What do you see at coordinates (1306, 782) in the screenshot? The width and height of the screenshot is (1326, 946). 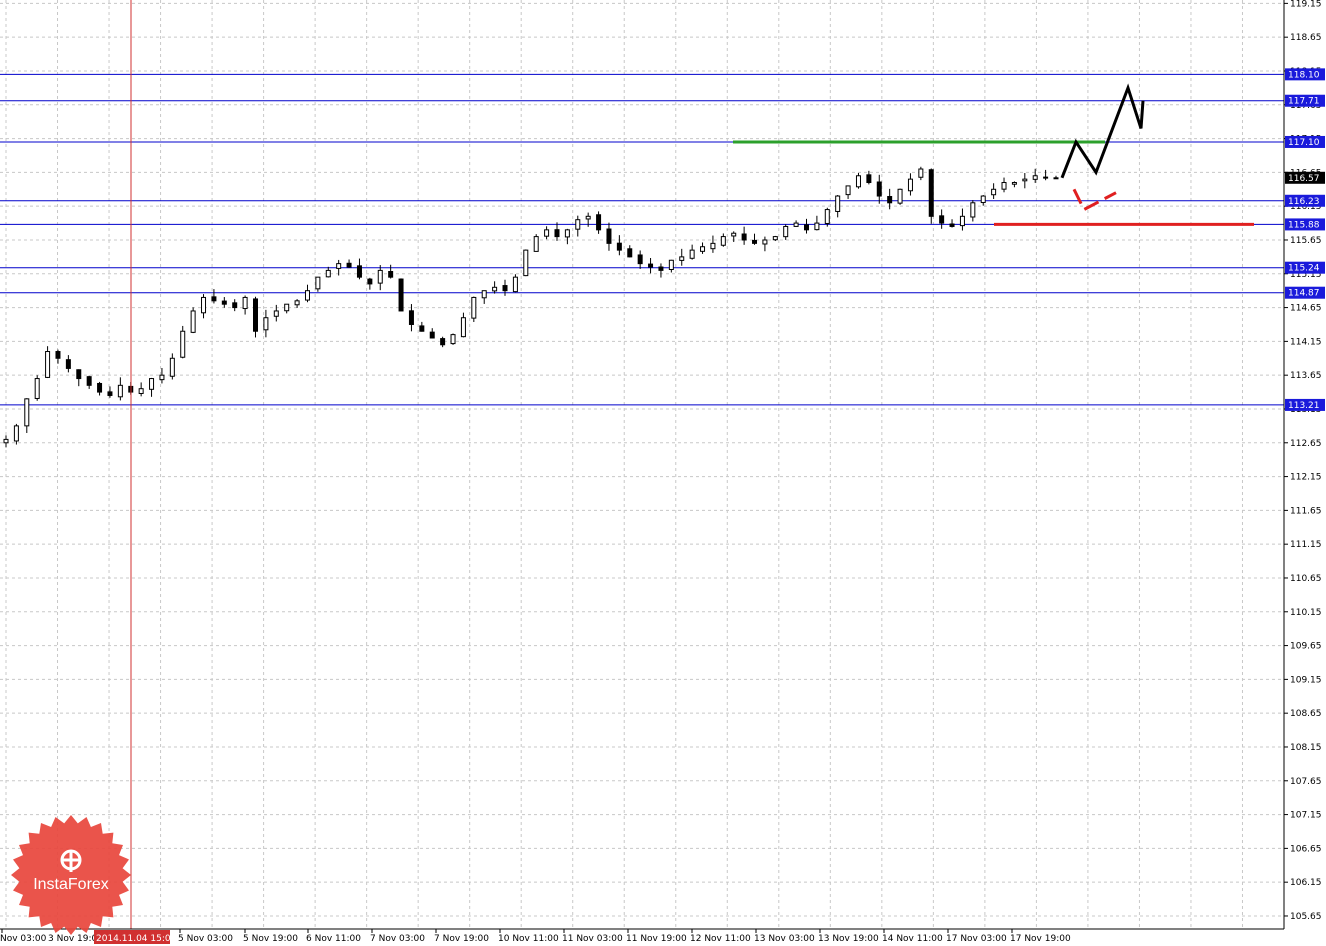 I see `price-tick-label: 107.65` at bounding box center [1306, 782].